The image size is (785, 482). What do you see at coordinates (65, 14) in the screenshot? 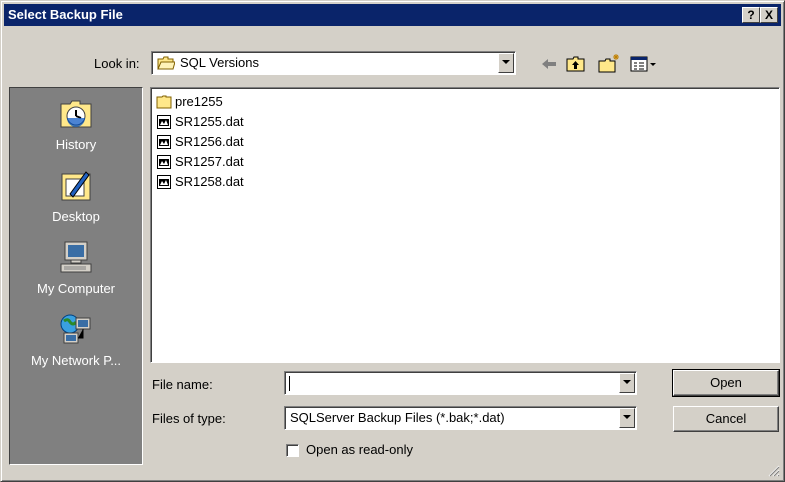
I see `window-title: Select Backup File` at bounding box center [65, 14].